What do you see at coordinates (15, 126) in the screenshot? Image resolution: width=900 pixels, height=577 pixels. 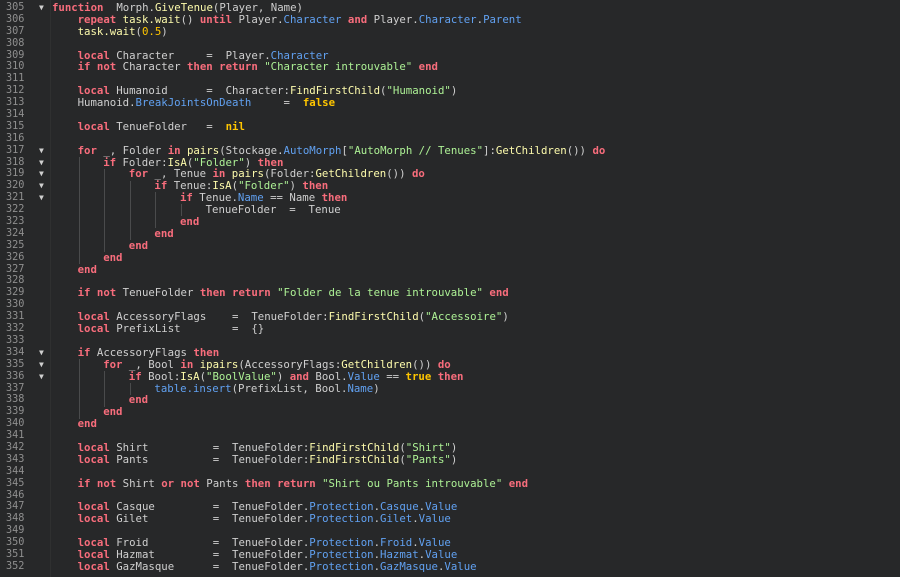 I see `line-number: 315` at bounding box center [15, 126].